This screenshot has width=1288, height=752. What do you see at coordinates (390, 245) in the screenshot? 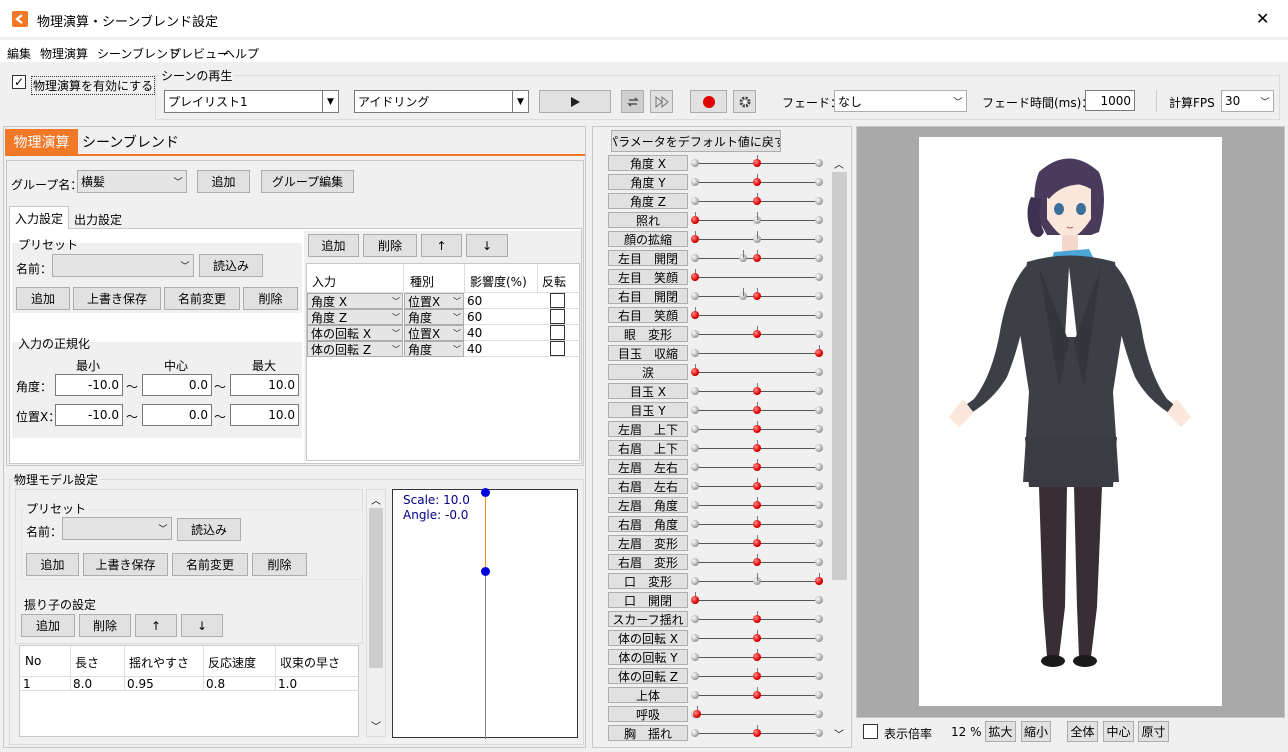
I see `input-delete-button: 削除` at bounding box center [390, 245].